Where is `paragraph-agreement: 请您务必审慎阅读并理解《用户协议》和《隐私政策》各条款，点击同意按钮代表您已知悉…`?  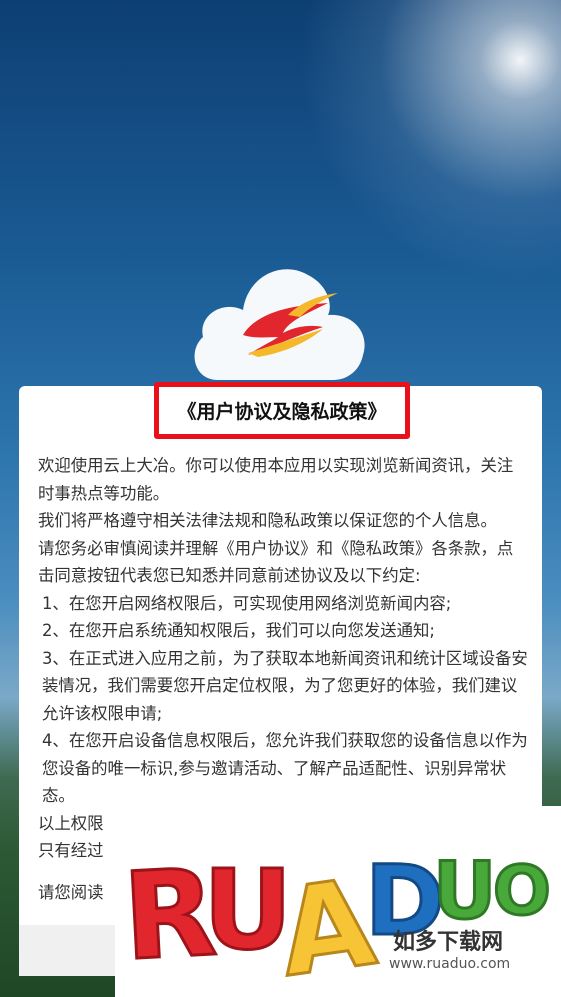
paragraph-agreement: 请您务必审慎阅读并理解《用户协议》和《隐私政策》各条款，点击同意按钮代表您已知悉… is located at coordinates (276, 562).